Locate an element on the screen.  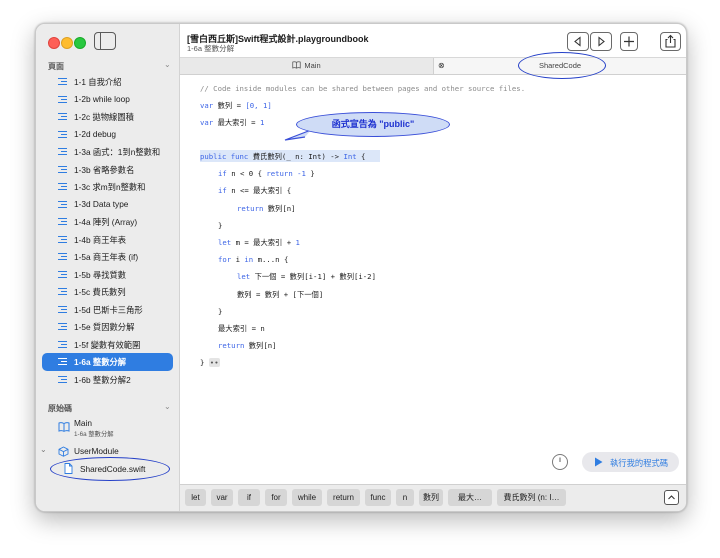
sidebar-page-label: 1-5a 商王年表 (if) is located at coordinates (106, 257).